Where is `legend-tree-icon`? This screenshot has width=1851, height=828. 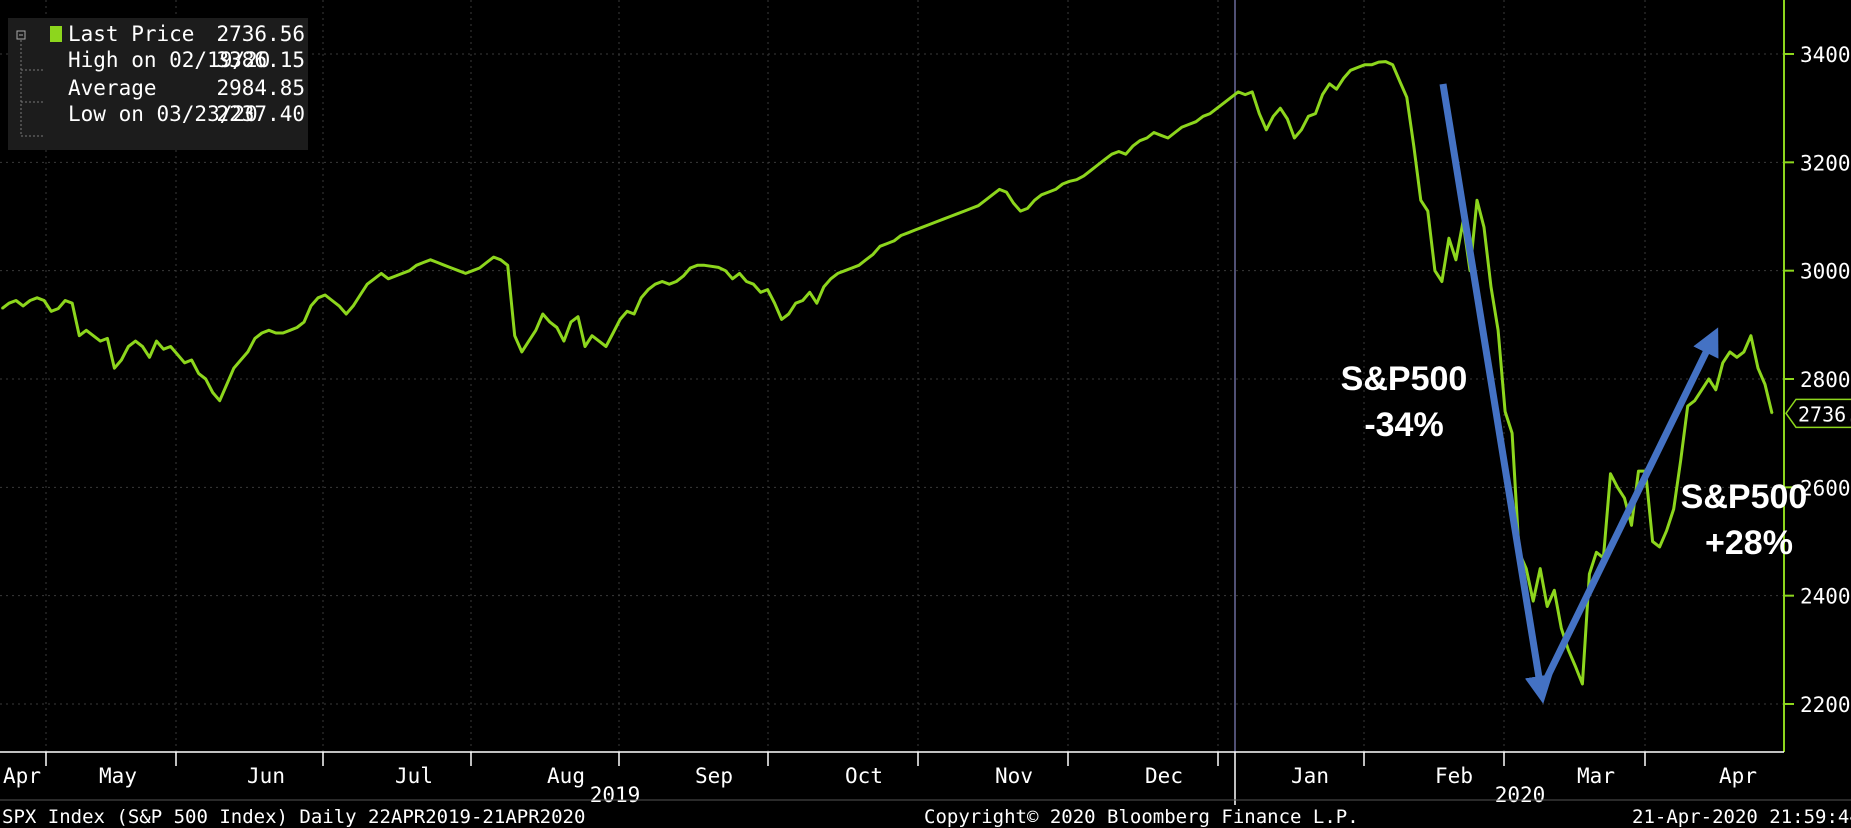
legend-tree-icon is located at coordinates (30, 83).